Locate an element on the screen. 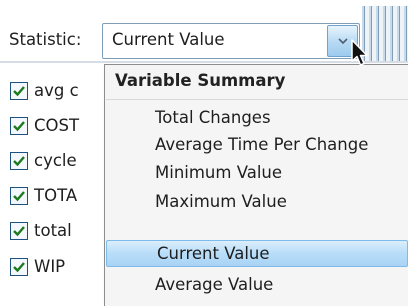 The image size is (408, 306). statistic-label: Statistic: is located at coordinates (45, 39).